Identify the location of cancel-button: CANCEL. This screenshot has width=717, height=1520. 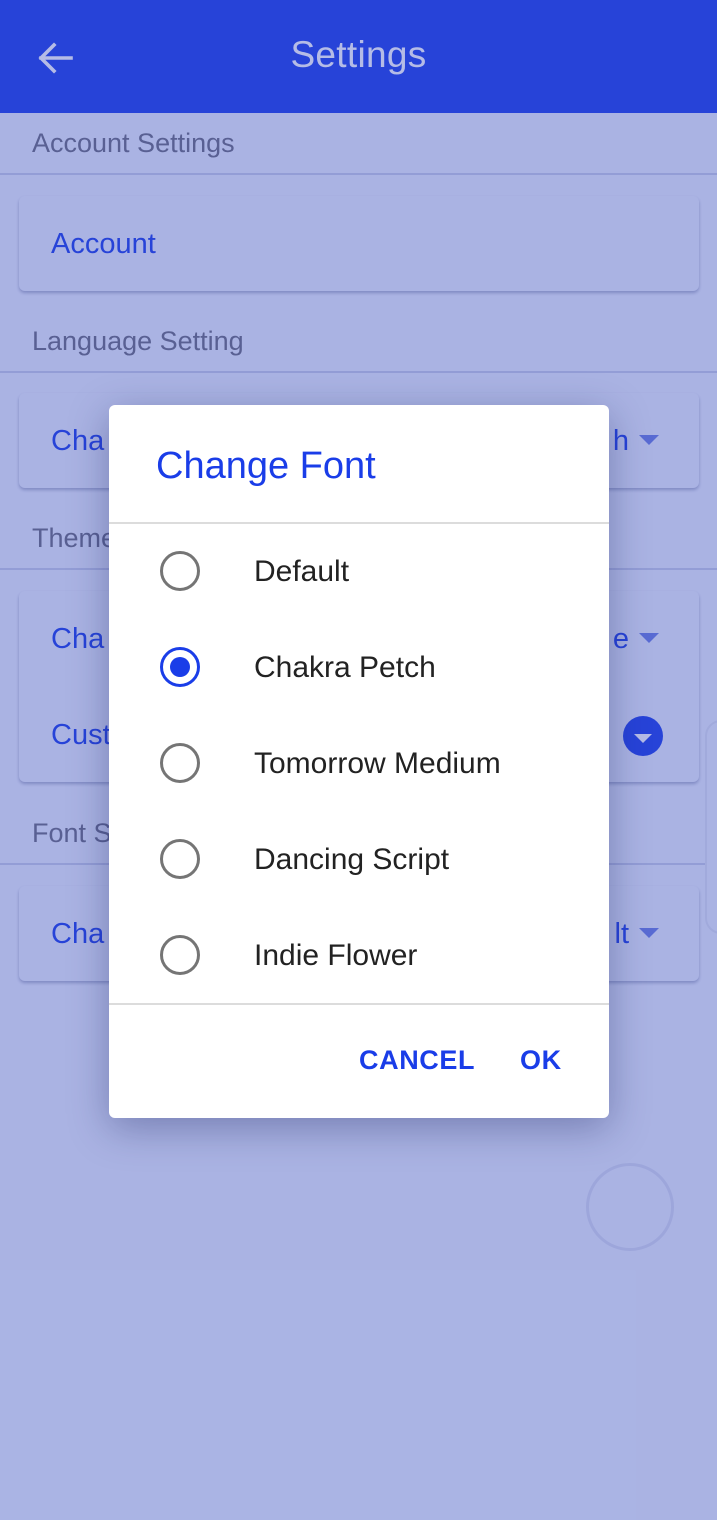
(417, 1060).